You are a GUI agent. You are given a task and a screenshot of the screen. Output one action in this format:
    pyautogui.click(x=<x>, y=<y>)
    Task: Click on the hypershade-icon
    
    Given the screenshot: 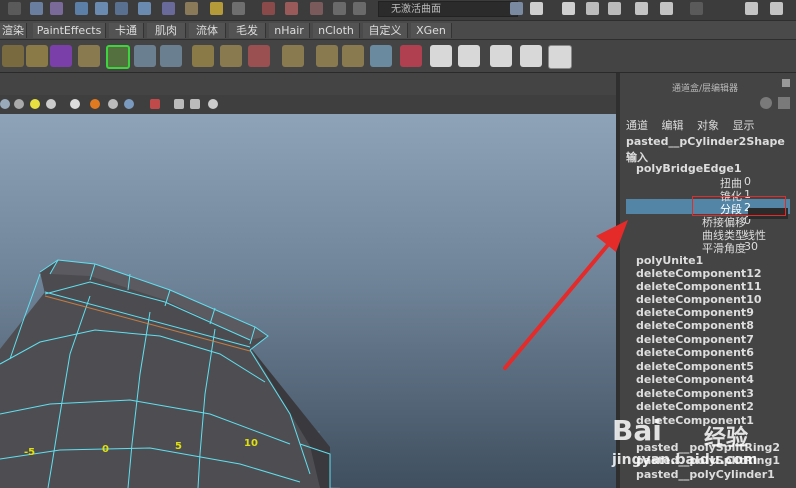 What is the action you would take?
    pyautogui.click(x=339, y=8)
    